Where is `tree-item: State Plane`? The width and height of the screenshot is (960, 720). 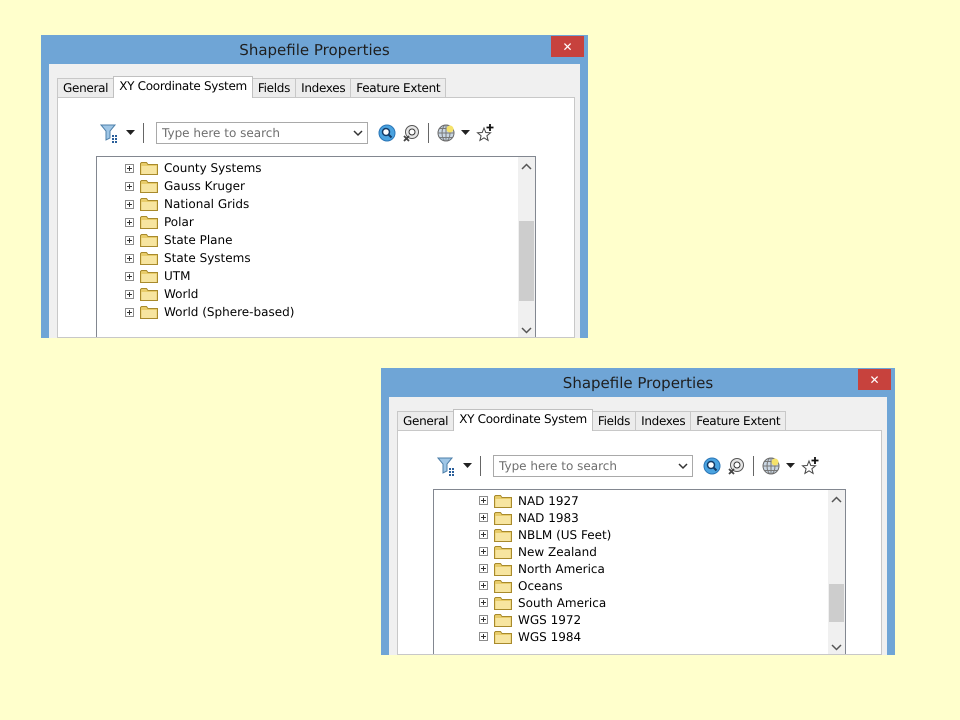 tree-item: State Plane is located at coordinates (198, 240).